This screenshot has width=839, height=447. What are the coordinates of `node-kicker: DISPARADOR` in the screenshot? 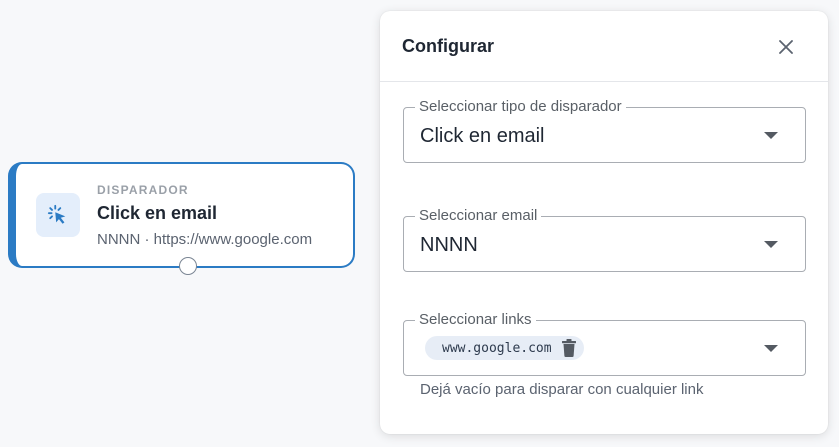 It's located at (143, 190).